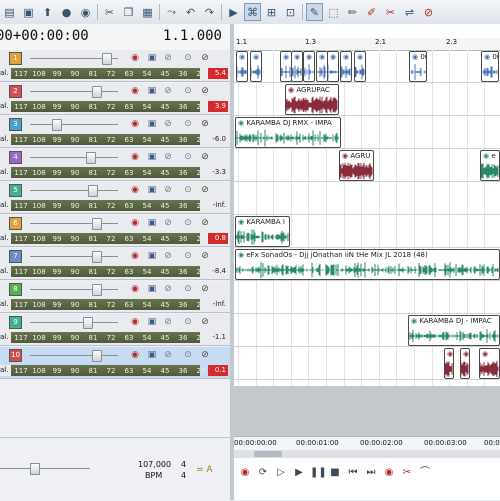  I want to click on play-from-start-icon: ▷, so click(281, 473).